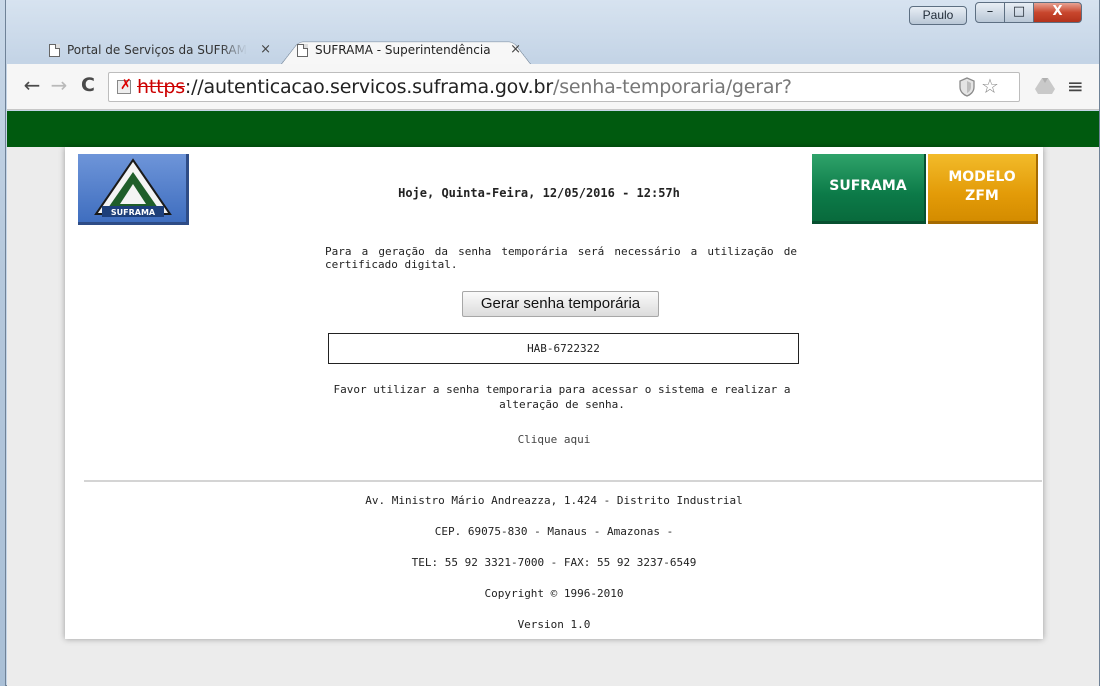 This screenshot has width=1100, height=686. I want to click on footer-version: Version 1.0, so click(554, 624).